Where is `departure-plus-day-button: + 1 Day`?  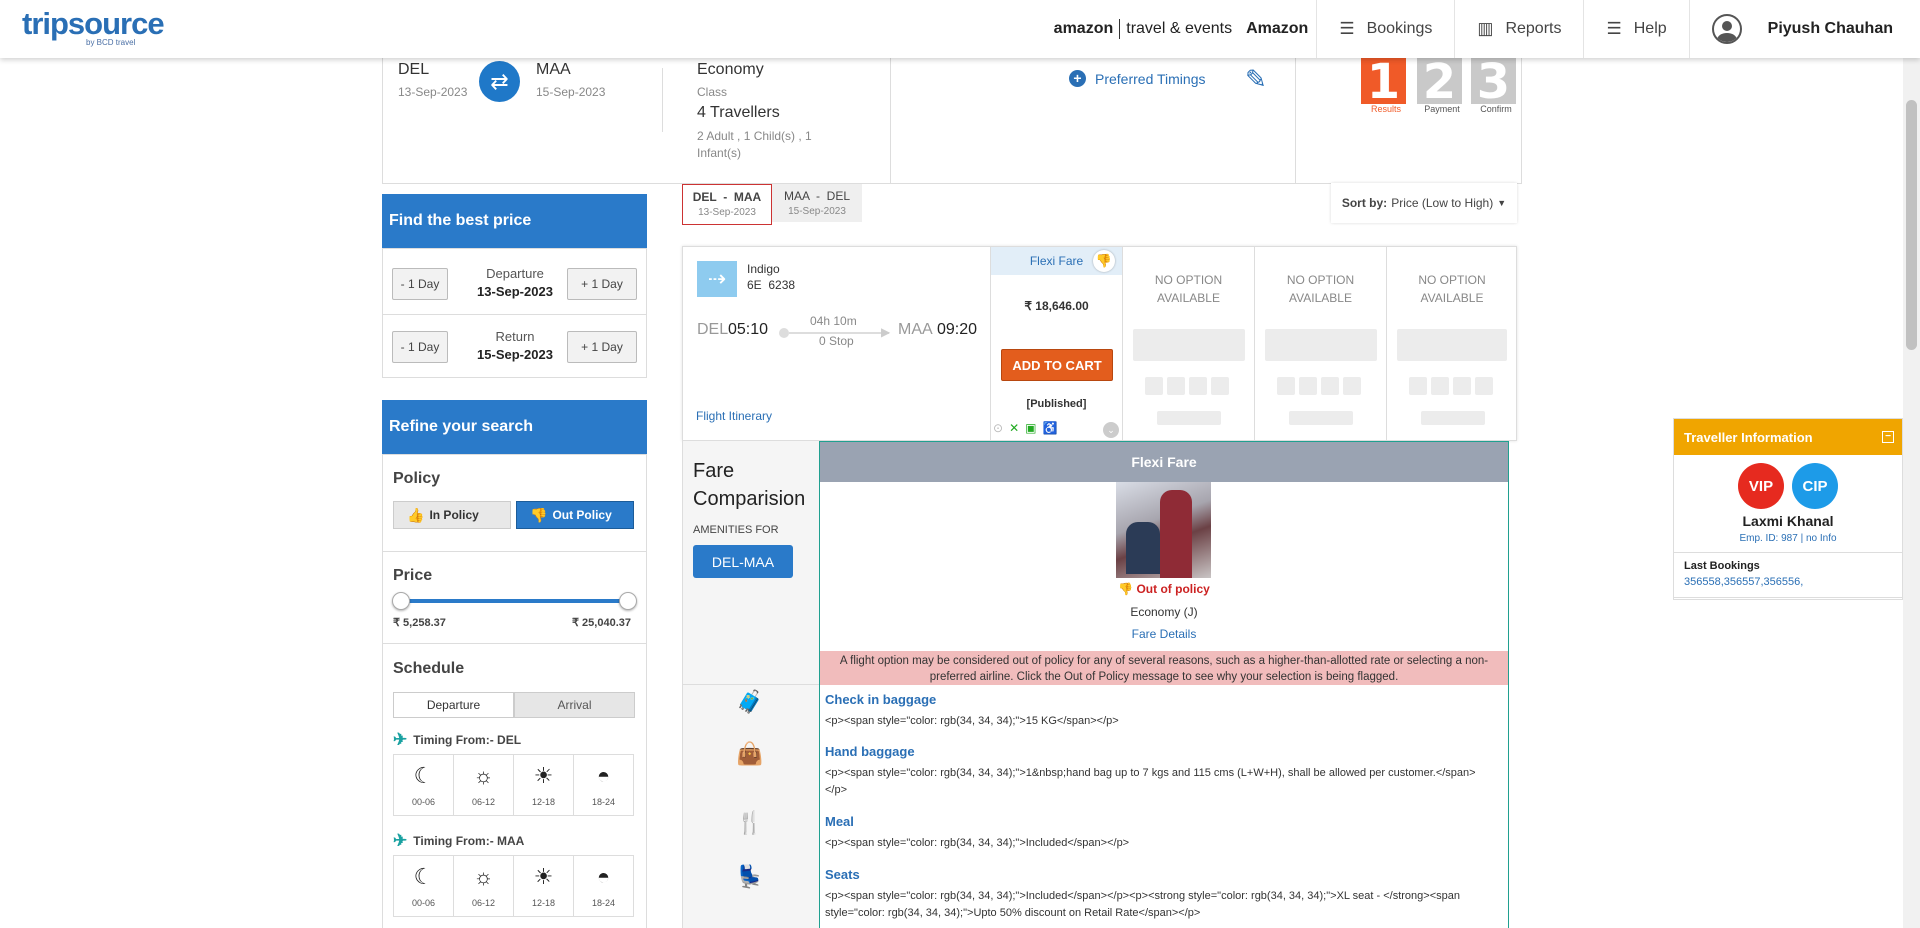 departure-plus-day-button: + 1 Day is located at coordinates (602, 284).